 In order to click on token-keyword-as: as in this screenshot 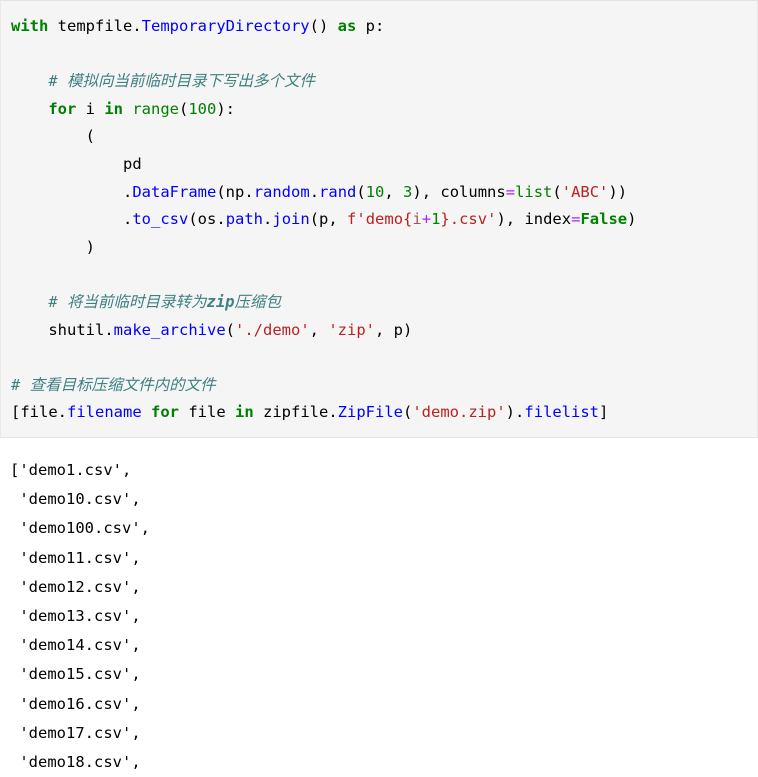, I will do `click(347, 26)`.